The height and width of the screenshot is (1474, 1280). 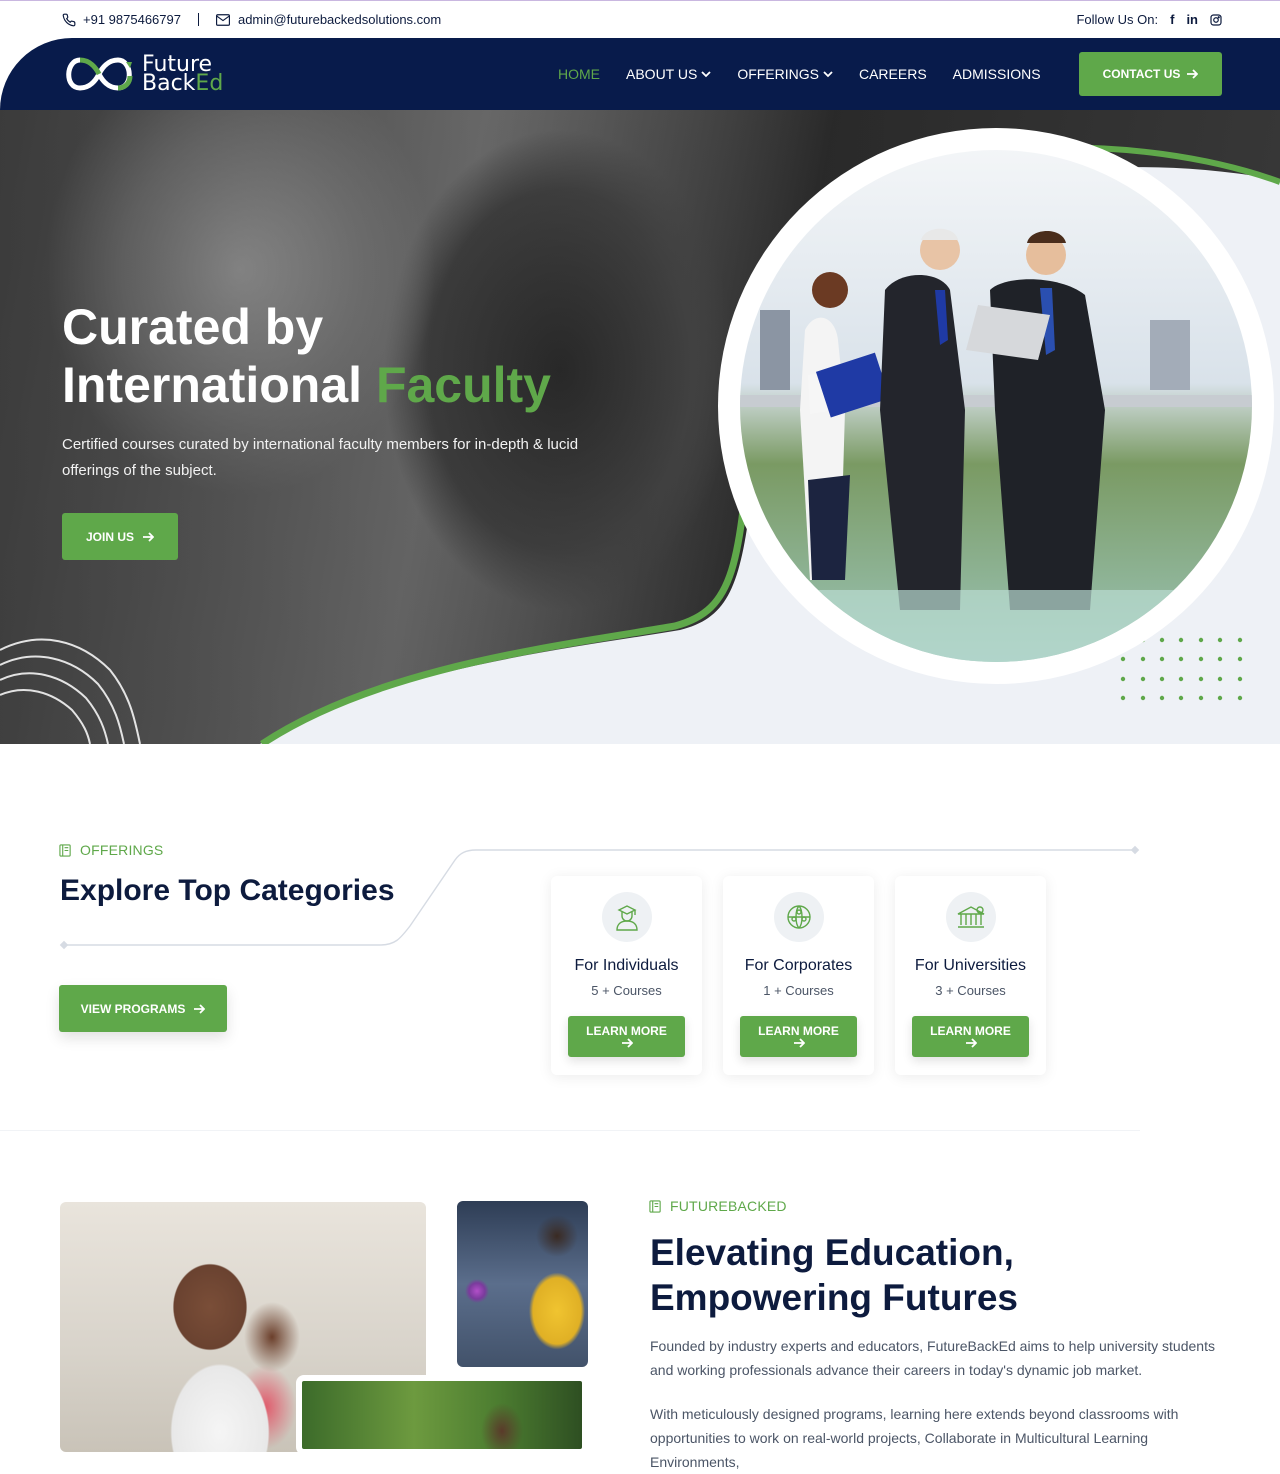 What do you see at coordinates (798, 990) in the screenshot?
I see `card-course-count: 1 + Courses` at bounding box center [798, 990].